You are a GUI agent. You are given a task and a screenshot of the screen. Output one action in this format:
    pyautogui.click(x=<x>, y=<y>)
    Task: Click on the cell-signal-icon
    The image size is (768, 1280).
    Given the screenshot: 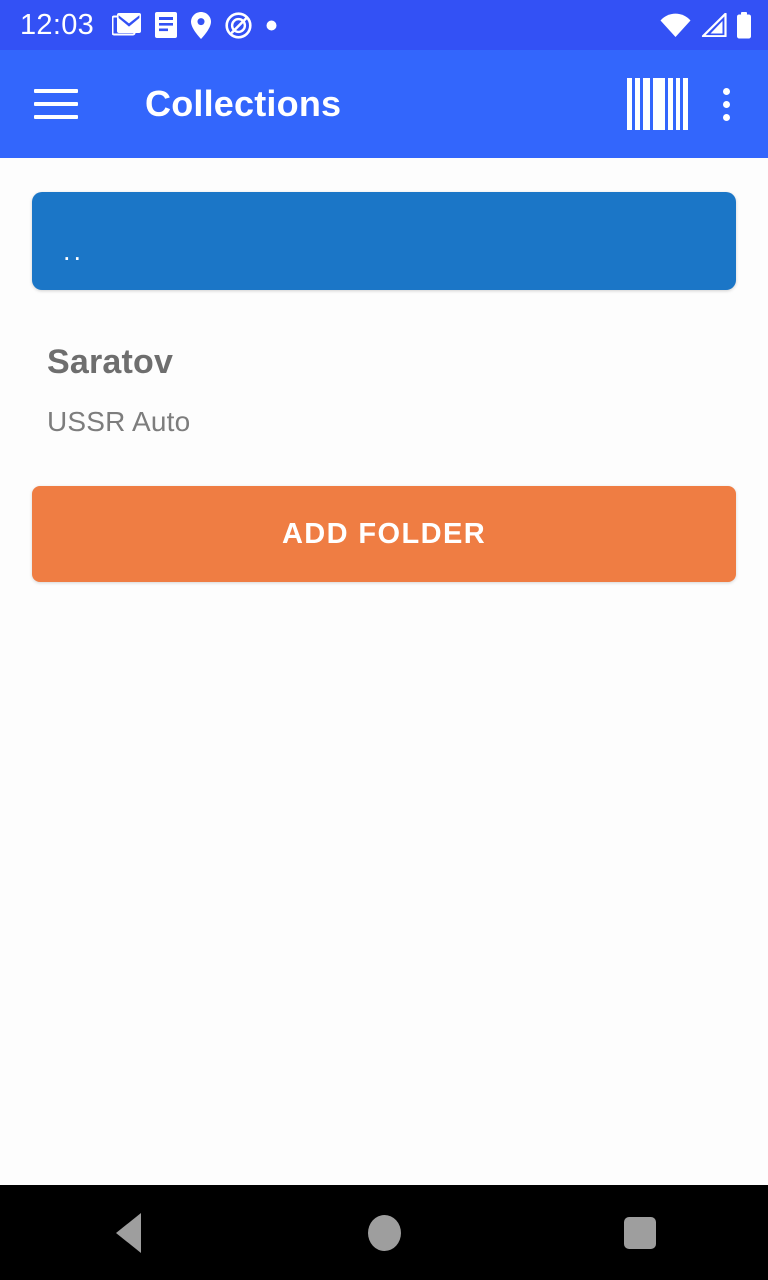 What is the action you would take?
    pyautogui.click(x=714, y=25)
    